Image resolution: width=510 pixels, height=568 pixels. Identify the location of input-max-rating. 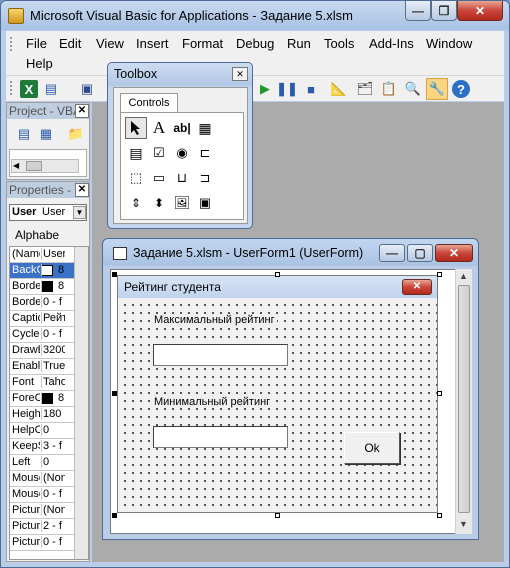
(220, 355).